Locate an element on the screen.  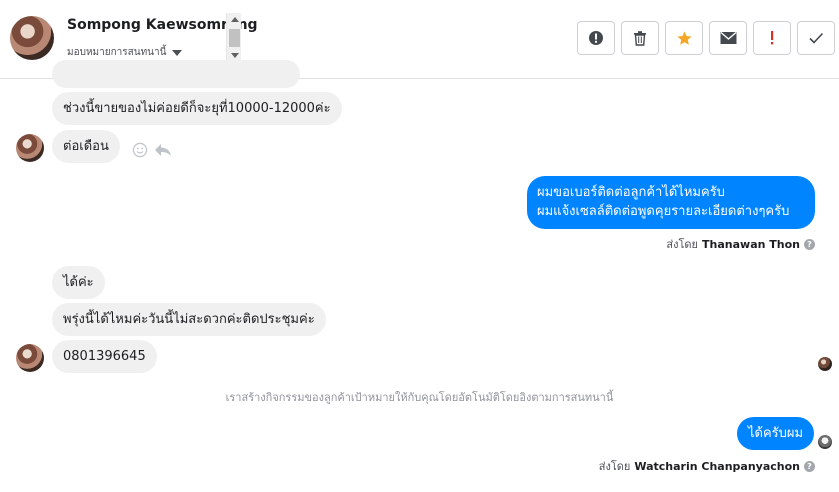
sent-by-label: ส่งโดย Watcharin Chanpanyachon ? is located at coordinates (707, 466).